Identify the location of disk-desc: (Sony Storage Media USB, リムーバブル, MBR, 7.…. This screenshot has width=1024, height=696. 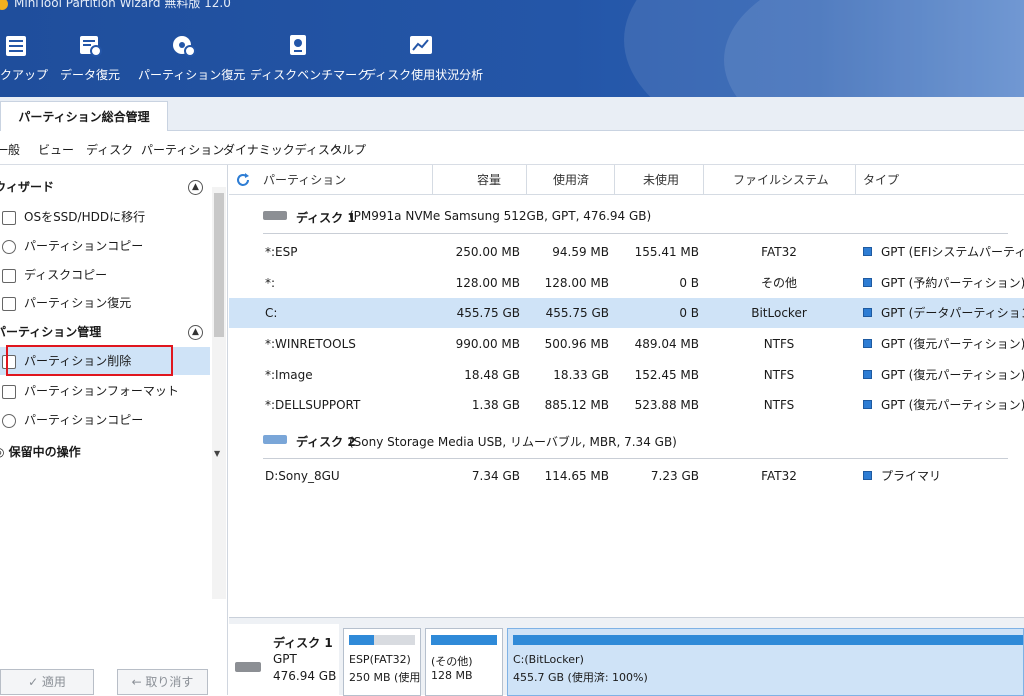
(513, 442).